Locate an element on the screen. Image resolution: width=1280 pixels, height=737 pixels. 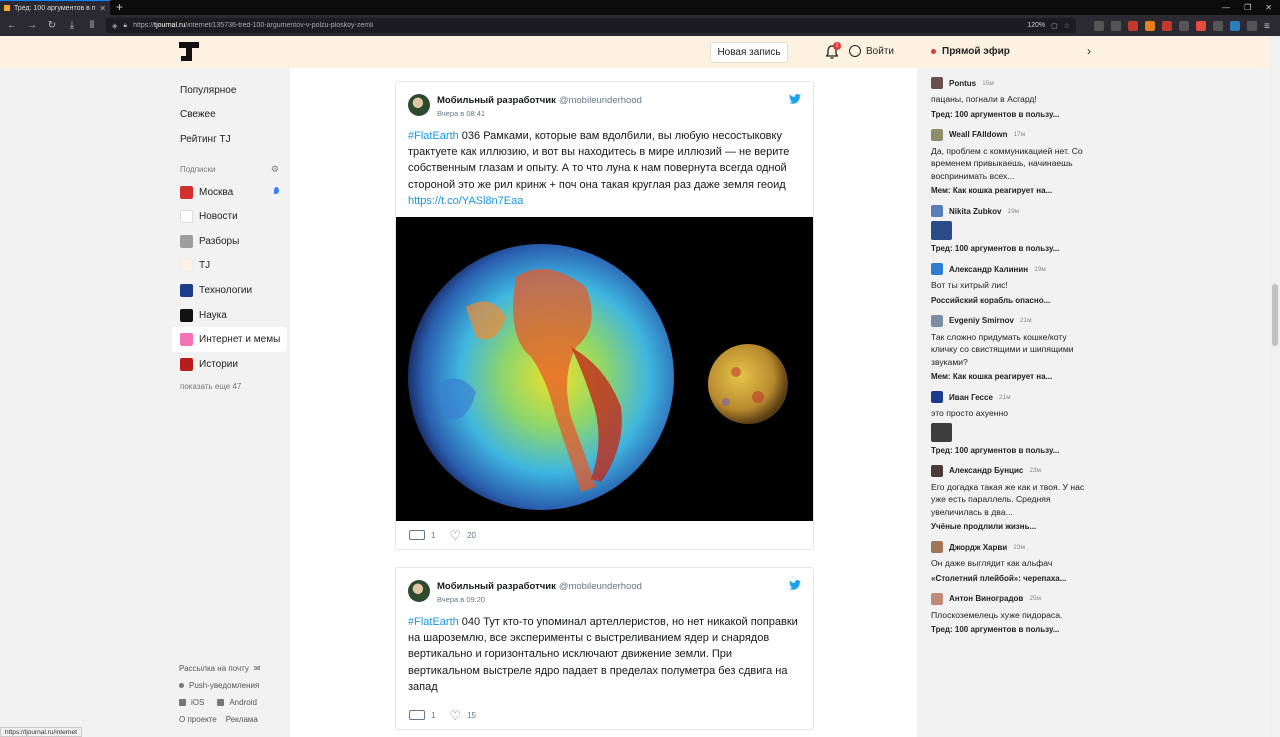
window-close-icon: ✕ is located at coordinates (1268, 7).